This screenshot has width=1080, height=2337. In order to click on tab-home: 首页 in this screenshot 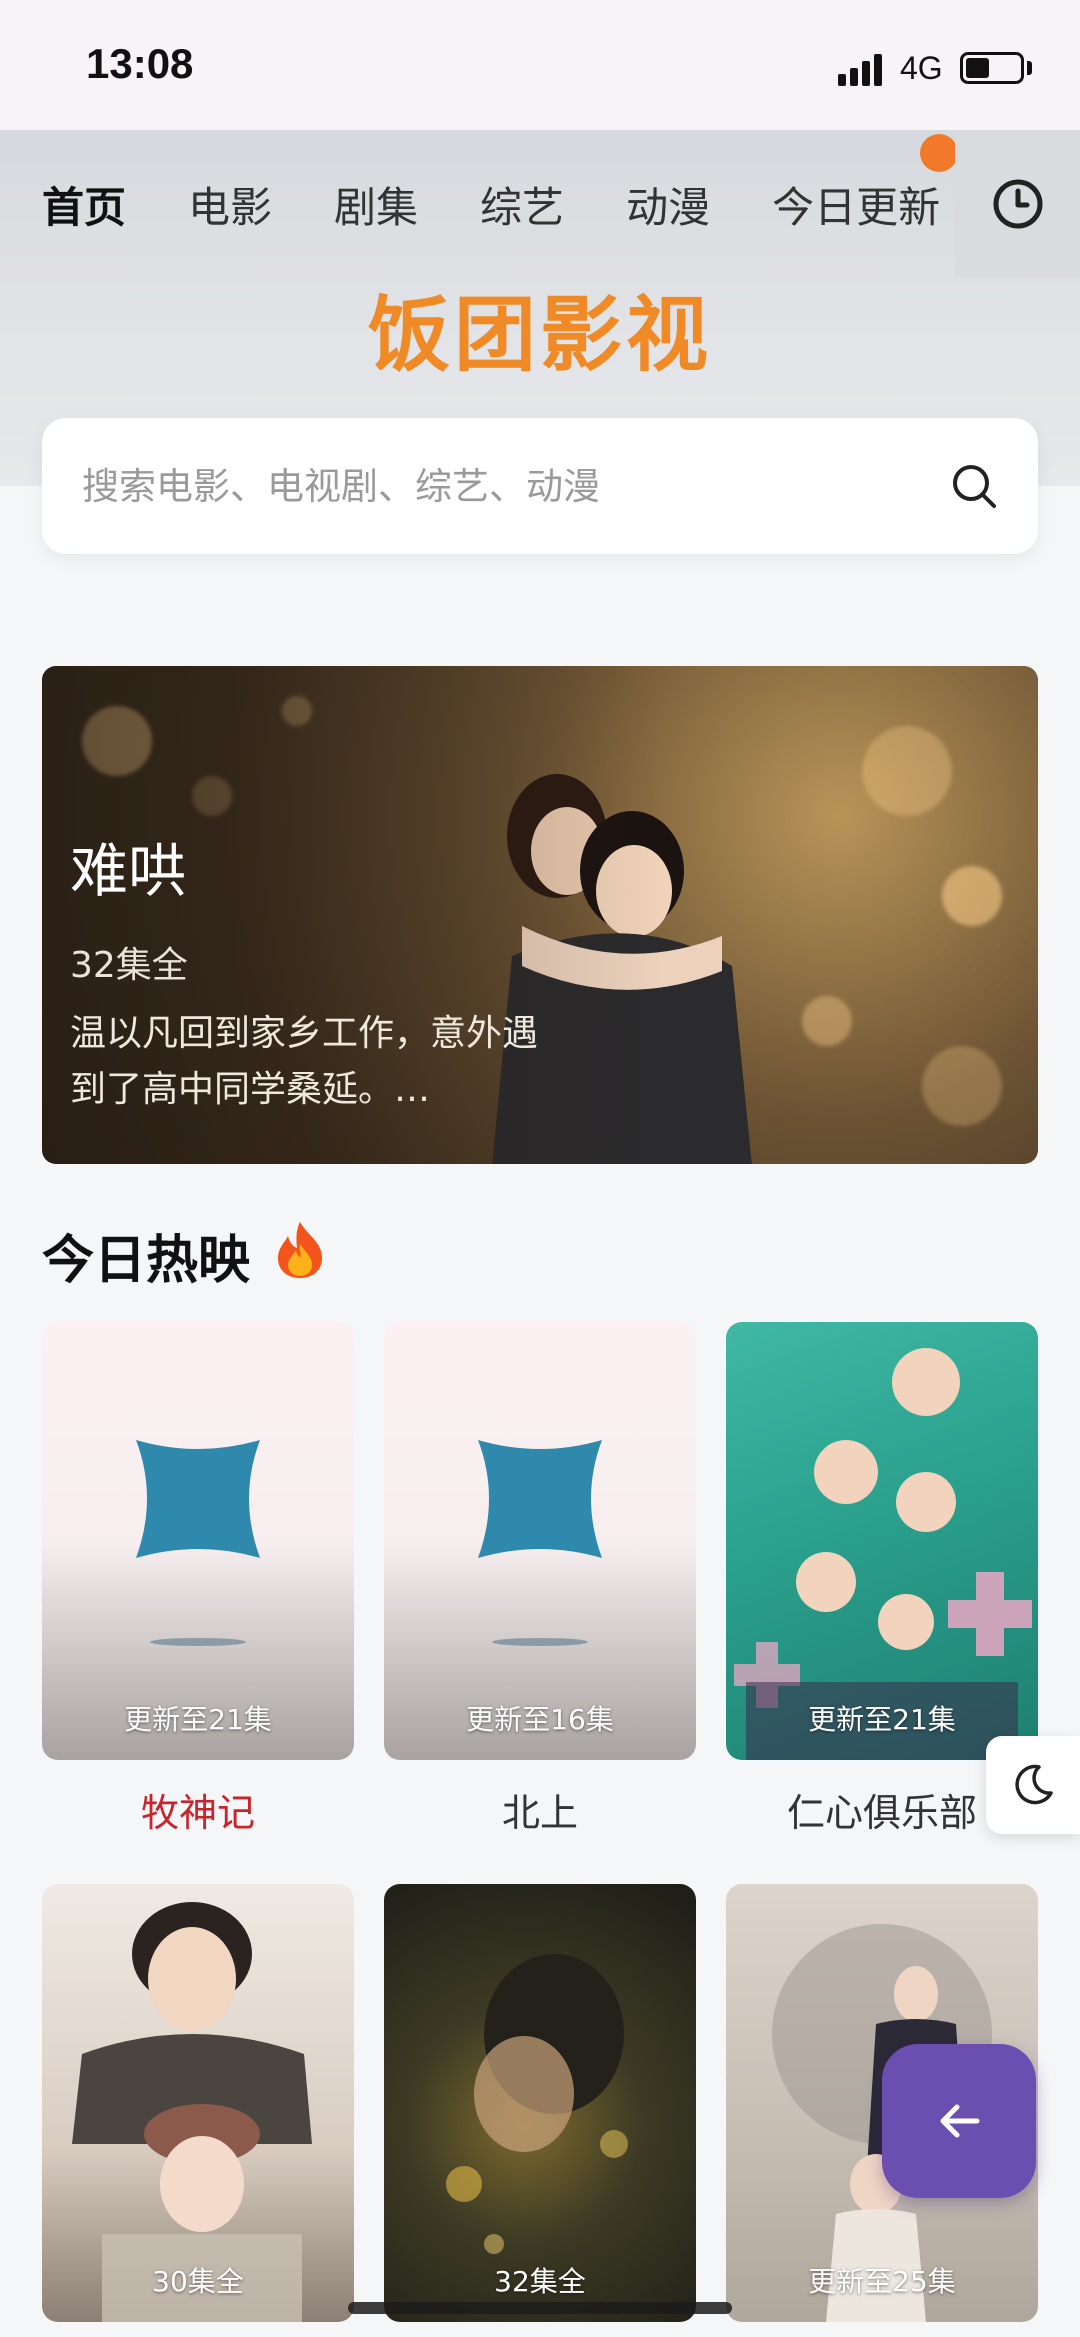, I will do `click(84, 204)`.